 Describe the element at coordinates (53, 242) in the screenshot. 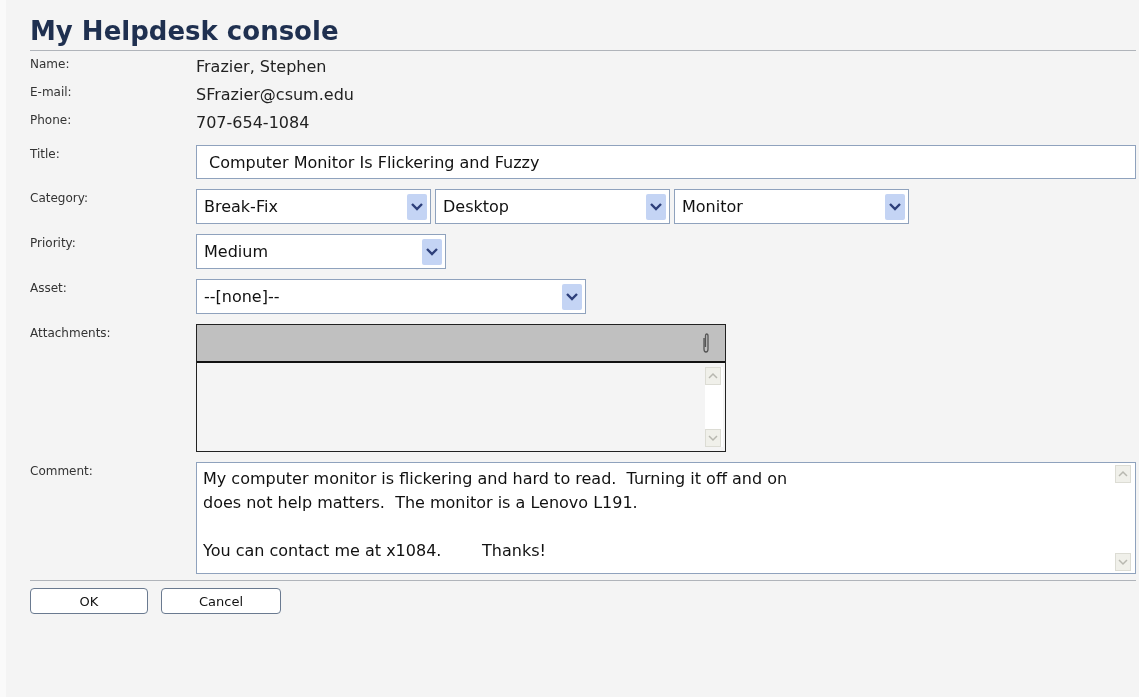

I see `field-label: Priority:` at that location.